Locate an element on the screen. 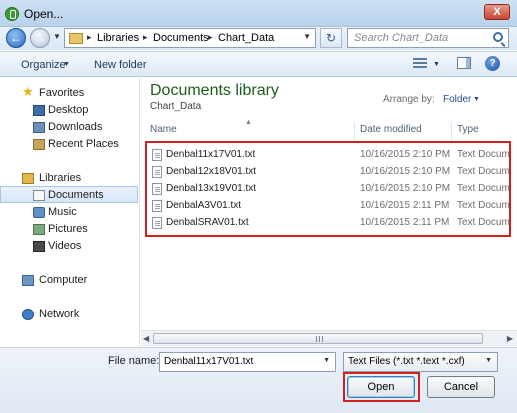 This screenshot has height=413, width=517. file-type-value: Text Files (*.txt *.text *.cxf) is located at coordinates (406, 361).